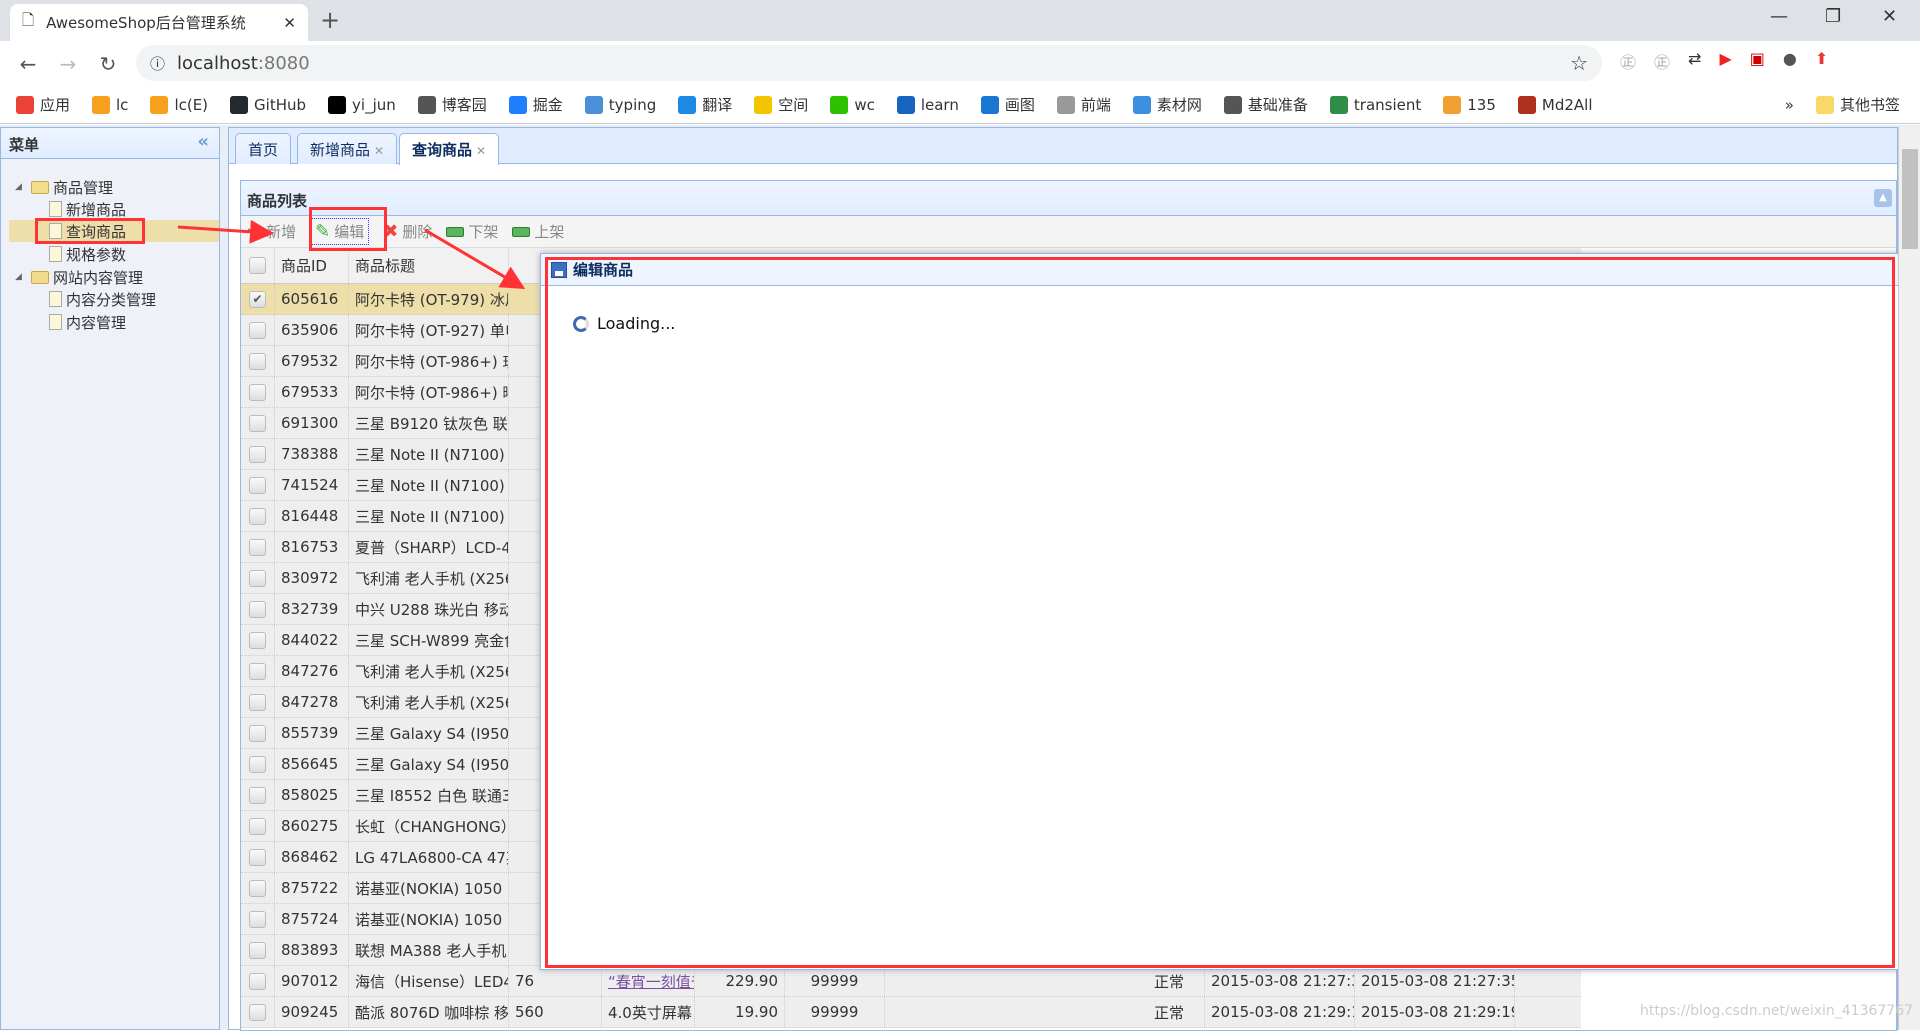  What do you see at coordinates (781, 104) in the screenshot?
I see `bookmark-9: 空间` at bounding box center [781, 104].